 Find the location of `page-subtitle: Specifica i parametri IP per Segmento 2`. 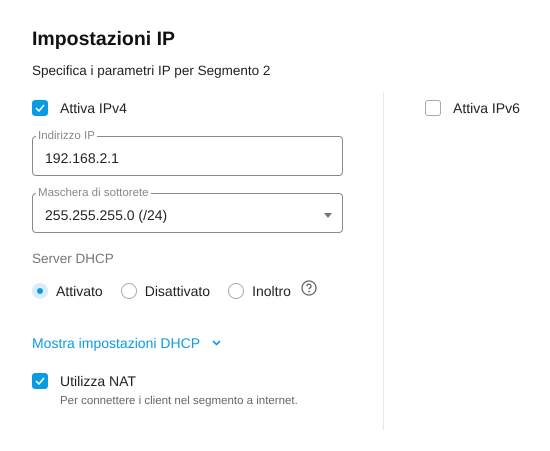

page-subtitle: Specifica i parametri IP per Segmento 2 is located at coordinates (152, 70).